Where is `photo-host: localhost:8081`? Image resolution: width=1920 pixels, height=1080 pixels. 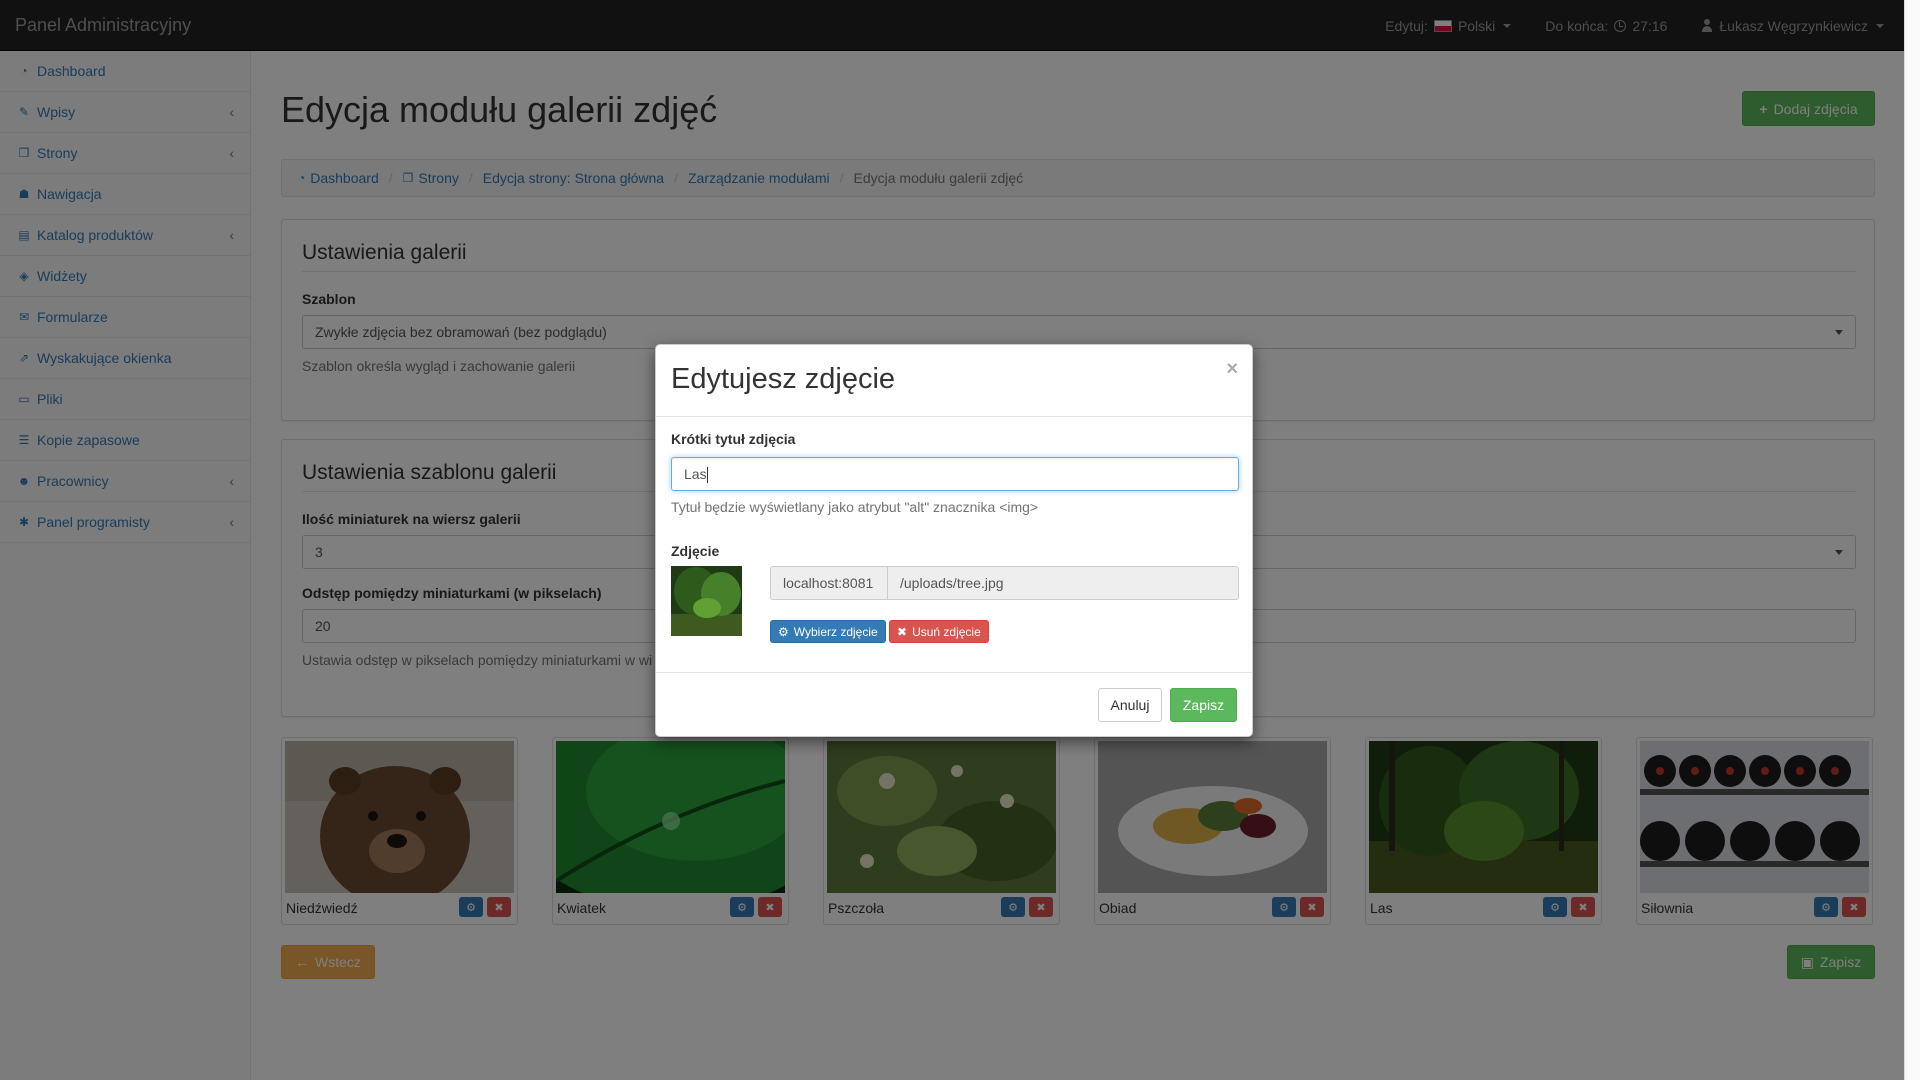 photo-host: localhost:8081 is located at coordinates (829, 583).